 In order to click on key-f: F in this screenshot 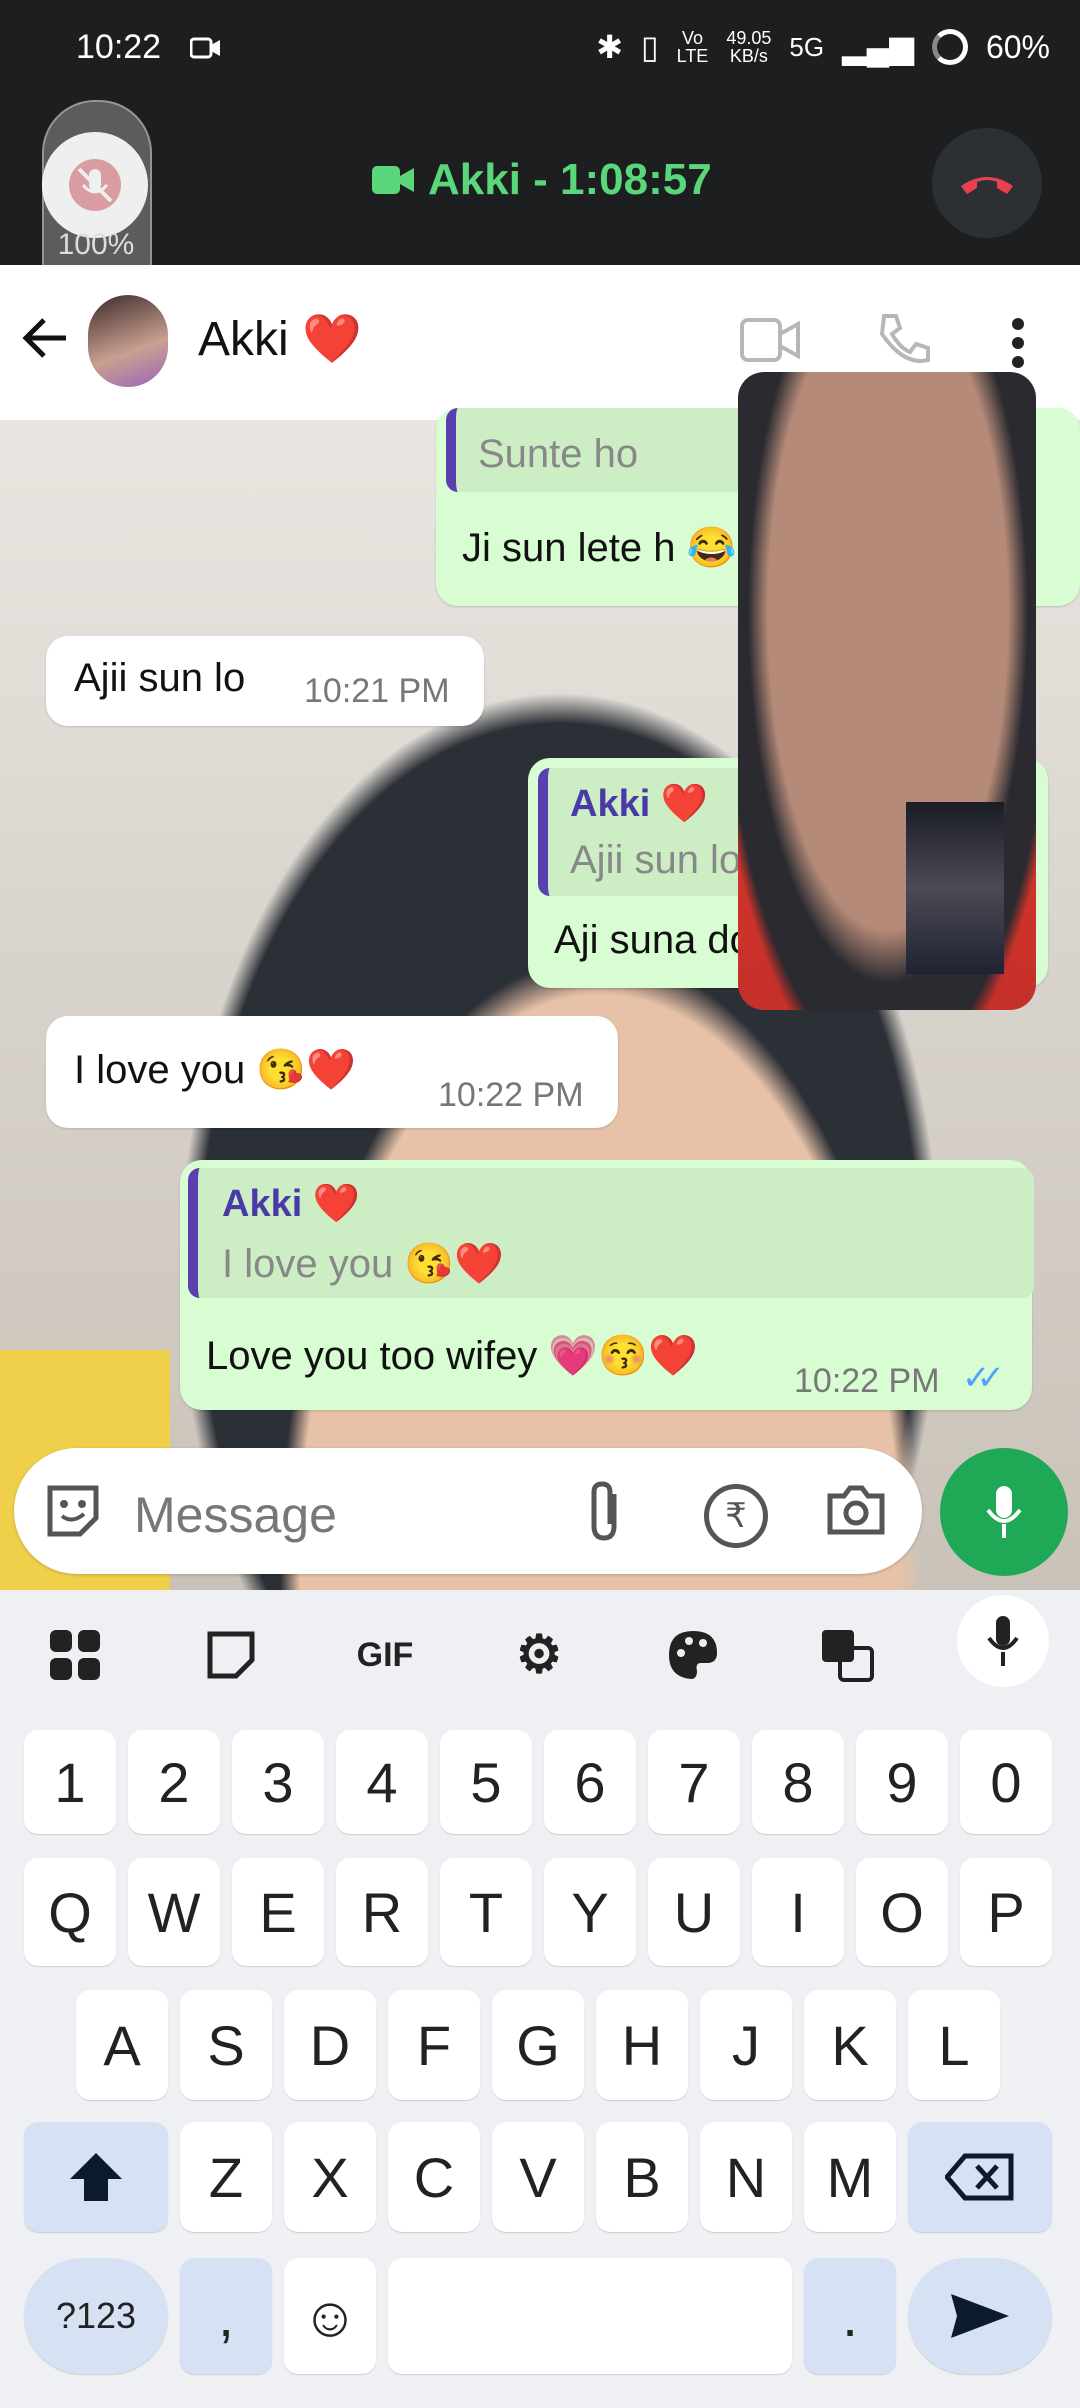, I will do `click(434, 2045)`.